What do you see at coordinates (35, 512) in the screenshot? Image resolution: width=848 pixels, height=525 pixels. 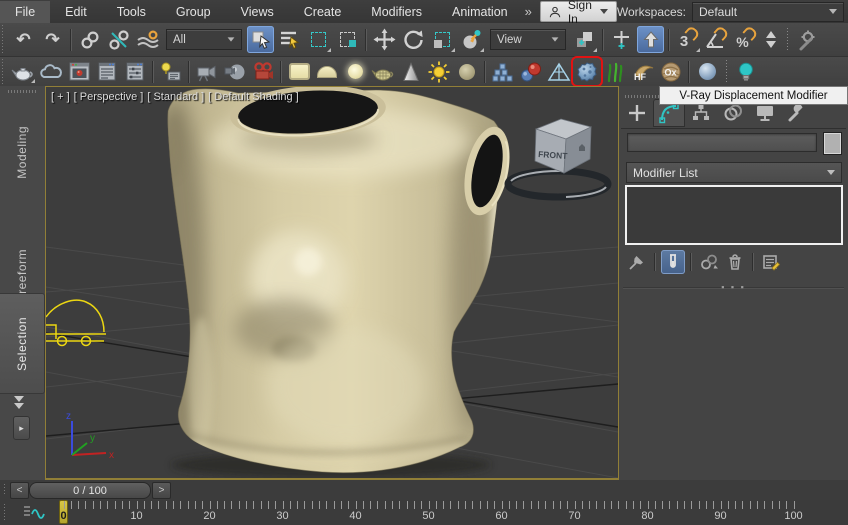 I see `mini-curve-icon` at bounding box center [35, 512].